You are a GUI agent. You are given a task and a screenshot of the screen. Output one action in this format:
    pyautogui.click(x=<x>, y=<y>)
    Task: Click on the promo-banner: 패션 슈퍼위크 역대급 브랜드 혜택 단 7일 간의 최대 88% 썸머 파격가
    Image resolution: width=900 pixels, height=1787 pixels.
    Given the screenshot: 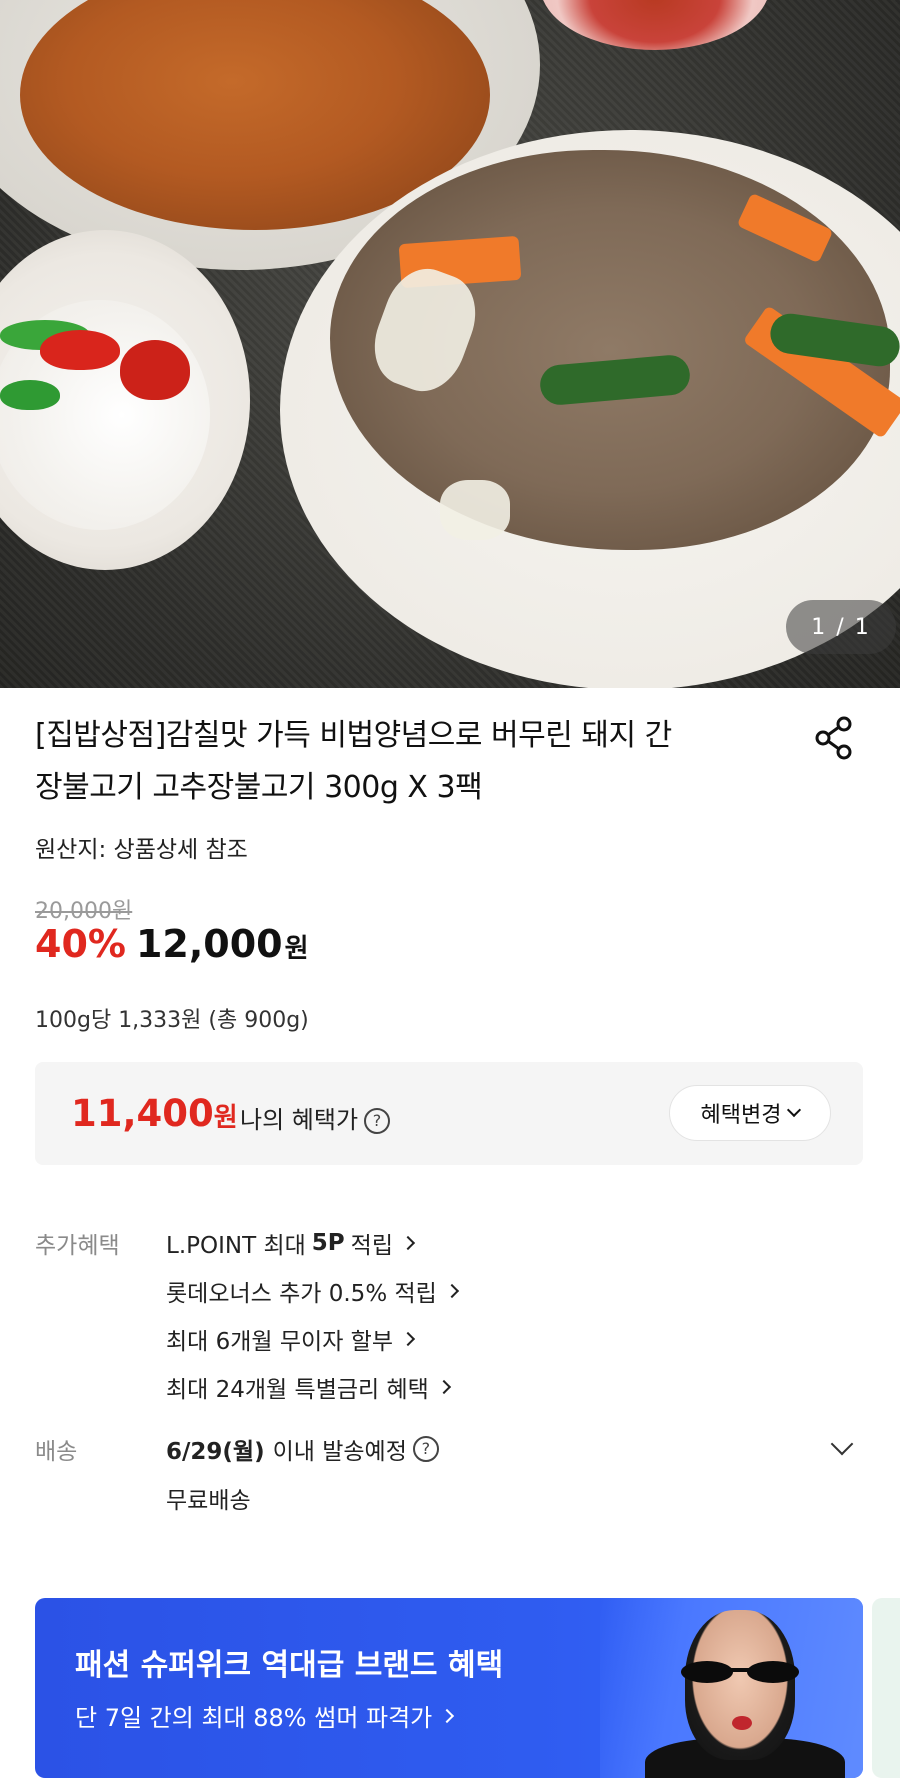 What is the action you would take?
    pyautogui.click(x=449, y=1688)
    